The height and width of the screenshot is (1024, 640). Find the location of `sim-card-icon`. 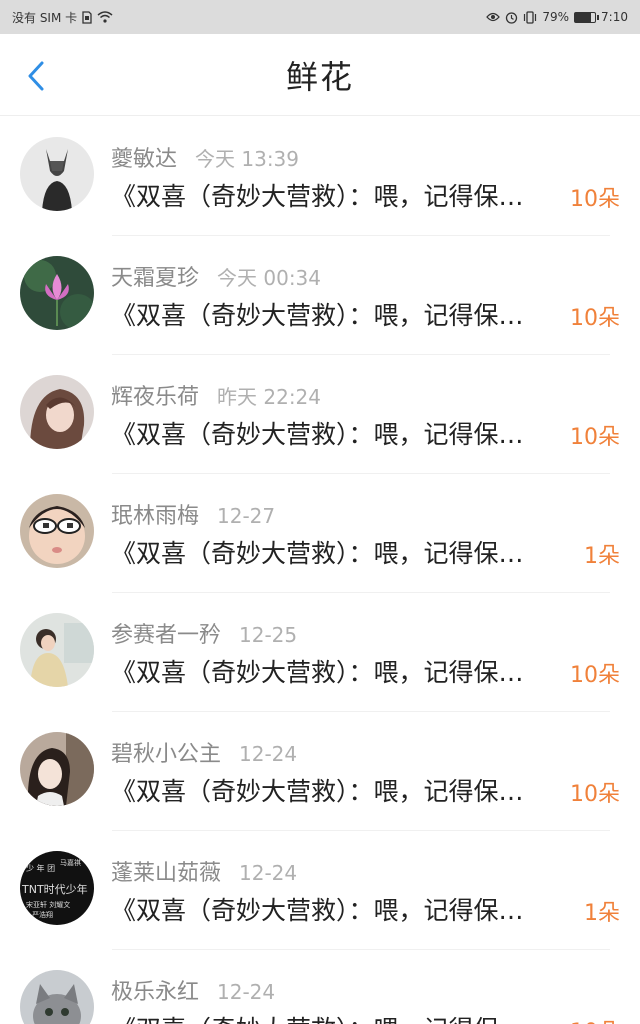

sim-card-icon is located at coordinates (87, 17).